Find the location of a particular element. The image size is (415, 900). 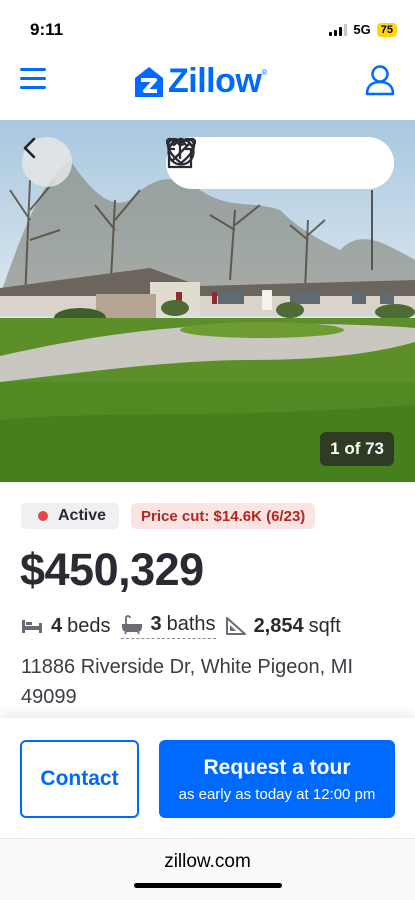

listing-price: $450,329 is located at coordinates (112, 569).